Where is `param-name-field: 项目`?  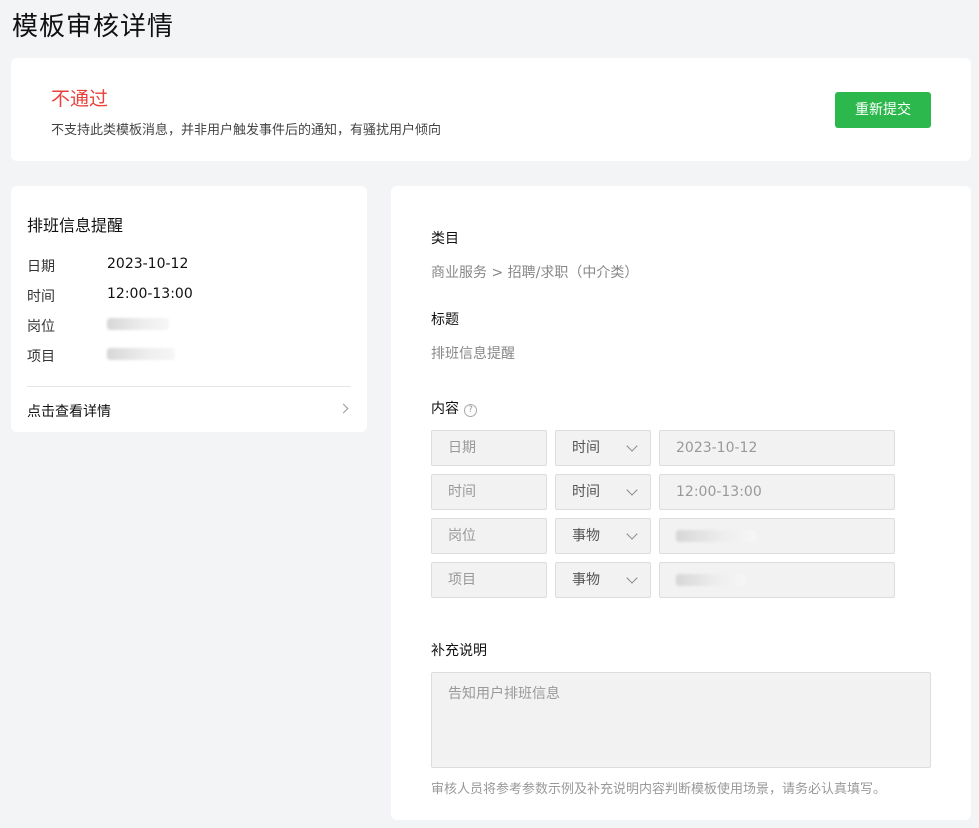 param-name-field: 项目 is located at coordinates (489, 580).